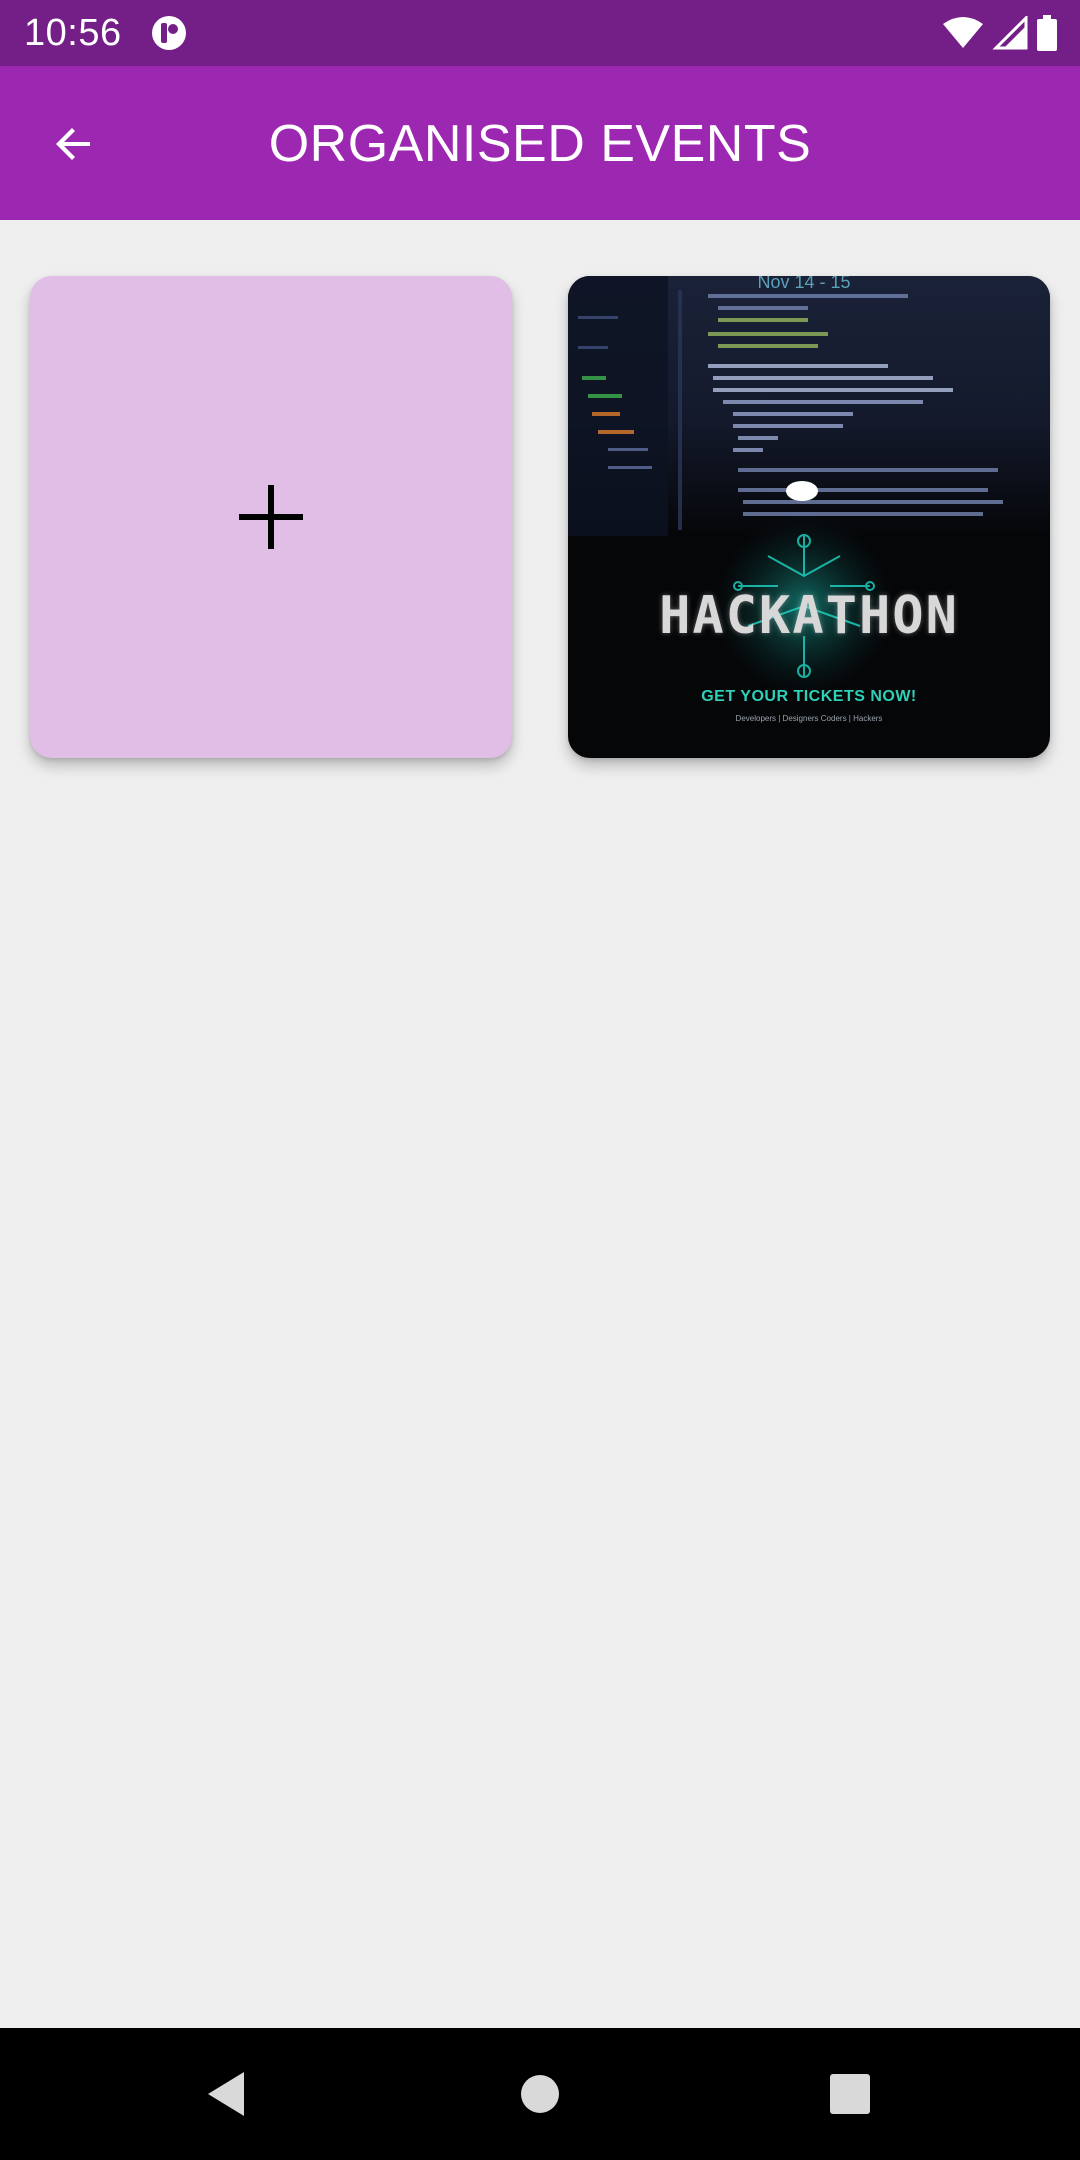 The width and height of the screenshot is (1080, 2160). I want to click on nav-recents-button, so click(850, 2094).